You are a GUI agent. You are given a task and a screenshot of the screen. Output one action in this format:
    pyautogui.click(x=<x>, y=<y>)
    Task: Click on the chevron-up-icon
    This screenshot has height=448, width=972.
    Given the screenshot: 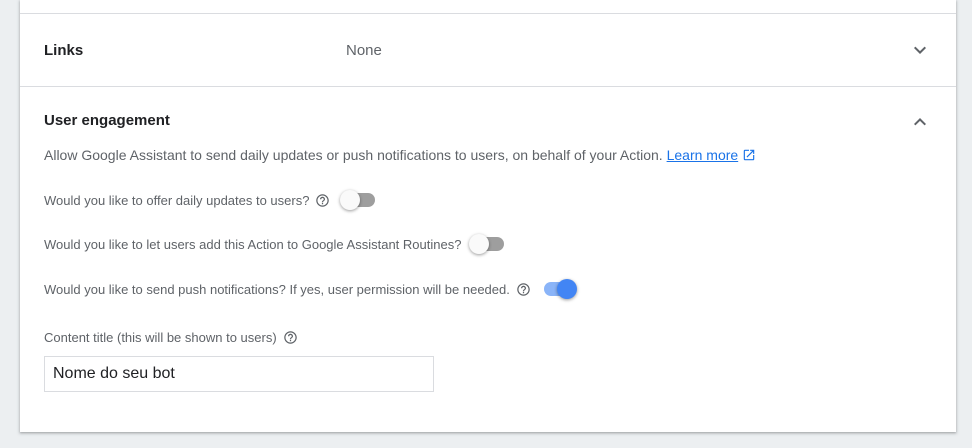 What is the action you would take?
    pyautogui.click(x=920, y=122)
    